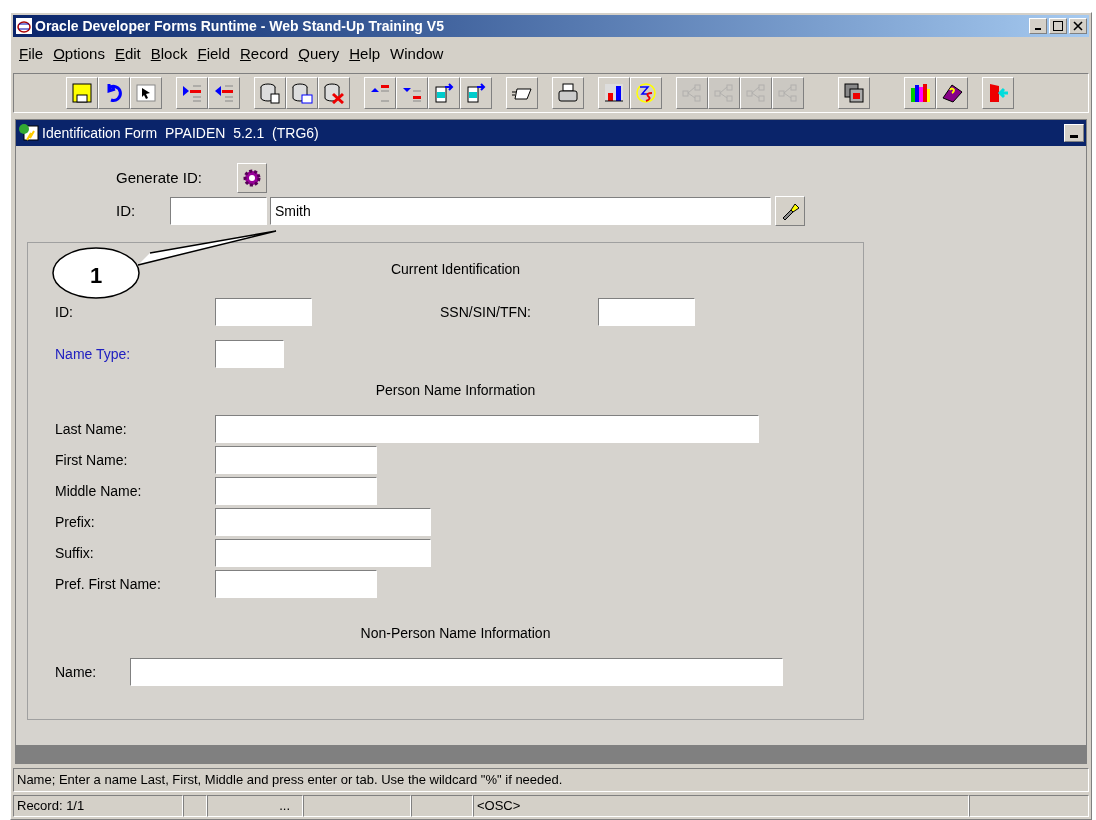 This screenshot has height=820, width=1096. Describe the element at coordinates (98, 806) in the screenshot. I see `status-cell: Record: 1/1` at that location.